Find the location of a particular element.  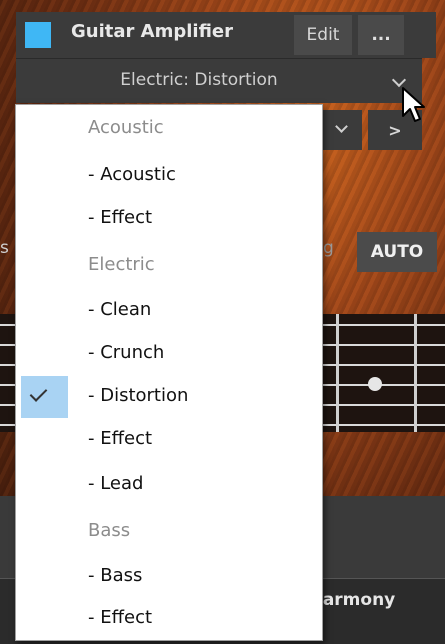

menu-group-label: Electric is located at coordinates (121, 264).